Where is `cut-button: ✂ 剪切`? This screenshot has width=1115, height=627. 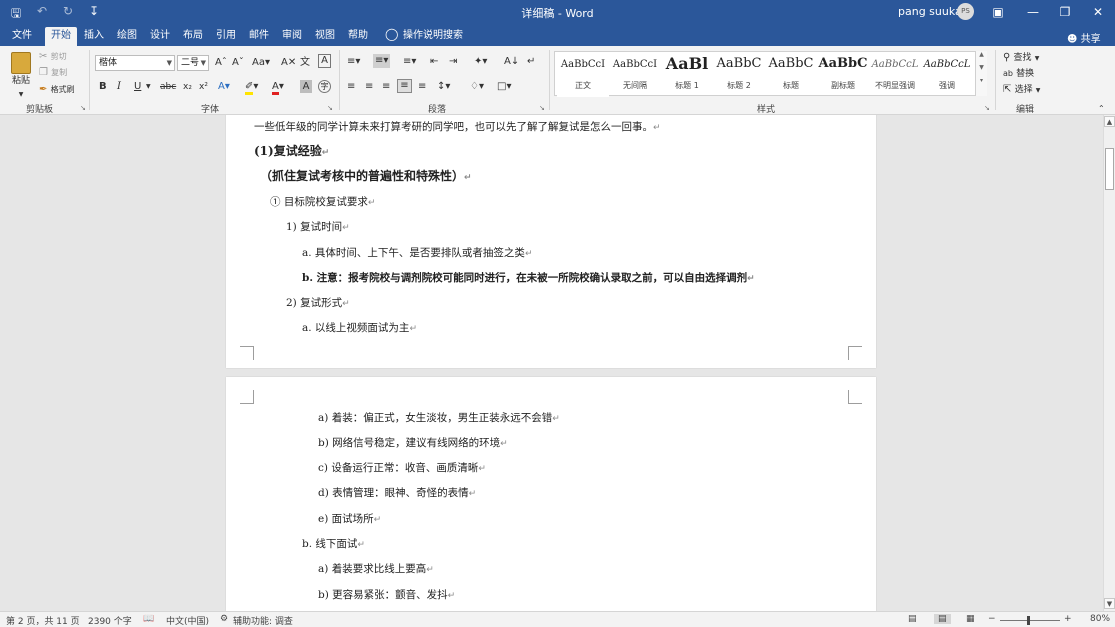 cut-button: ✂ 剪切 is located at coordinates (53, 57).